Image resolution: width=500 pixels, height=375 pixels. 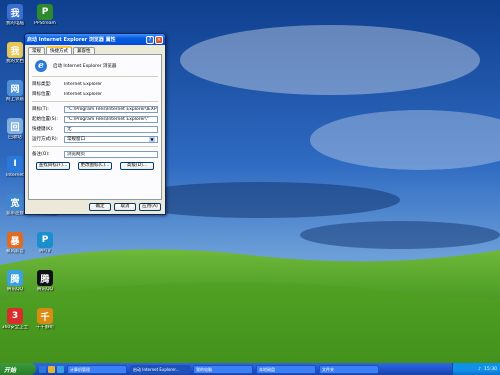 I want to click on chevron-down-icon: ▼, so click(x=152, y=139).